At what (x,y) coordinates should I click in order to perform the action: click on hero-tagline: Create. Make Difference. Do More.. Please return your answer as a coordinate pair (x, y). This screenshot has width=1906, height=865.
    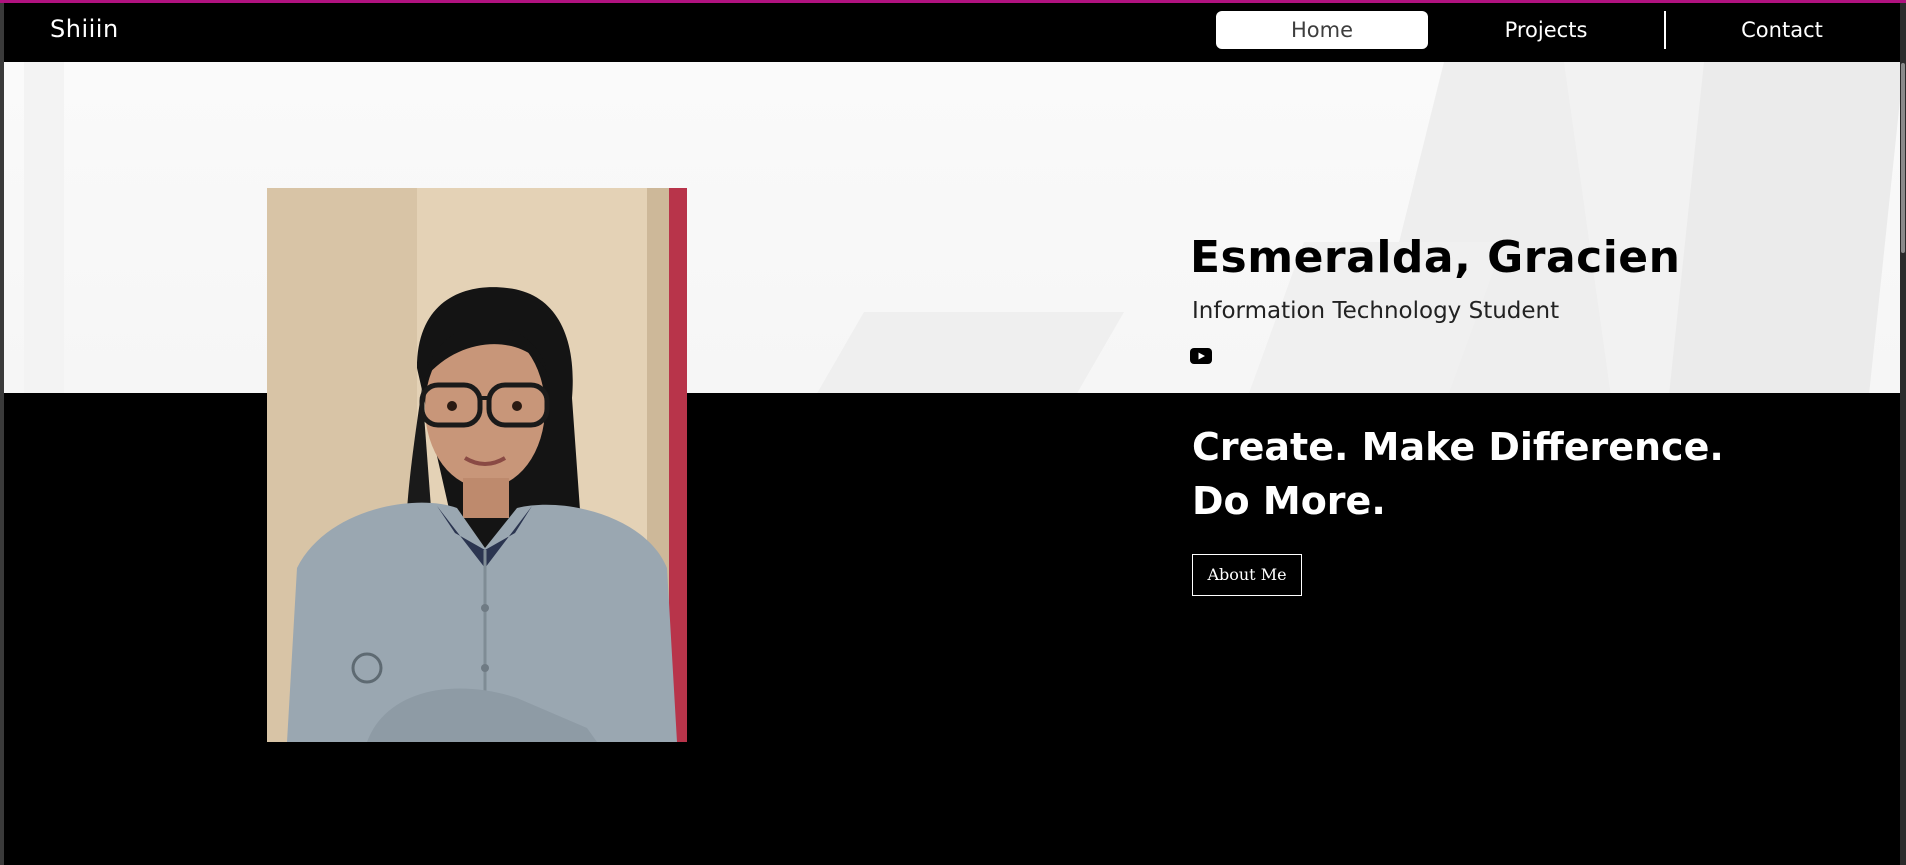
    Looking at the image, I should click on (1458, 474).